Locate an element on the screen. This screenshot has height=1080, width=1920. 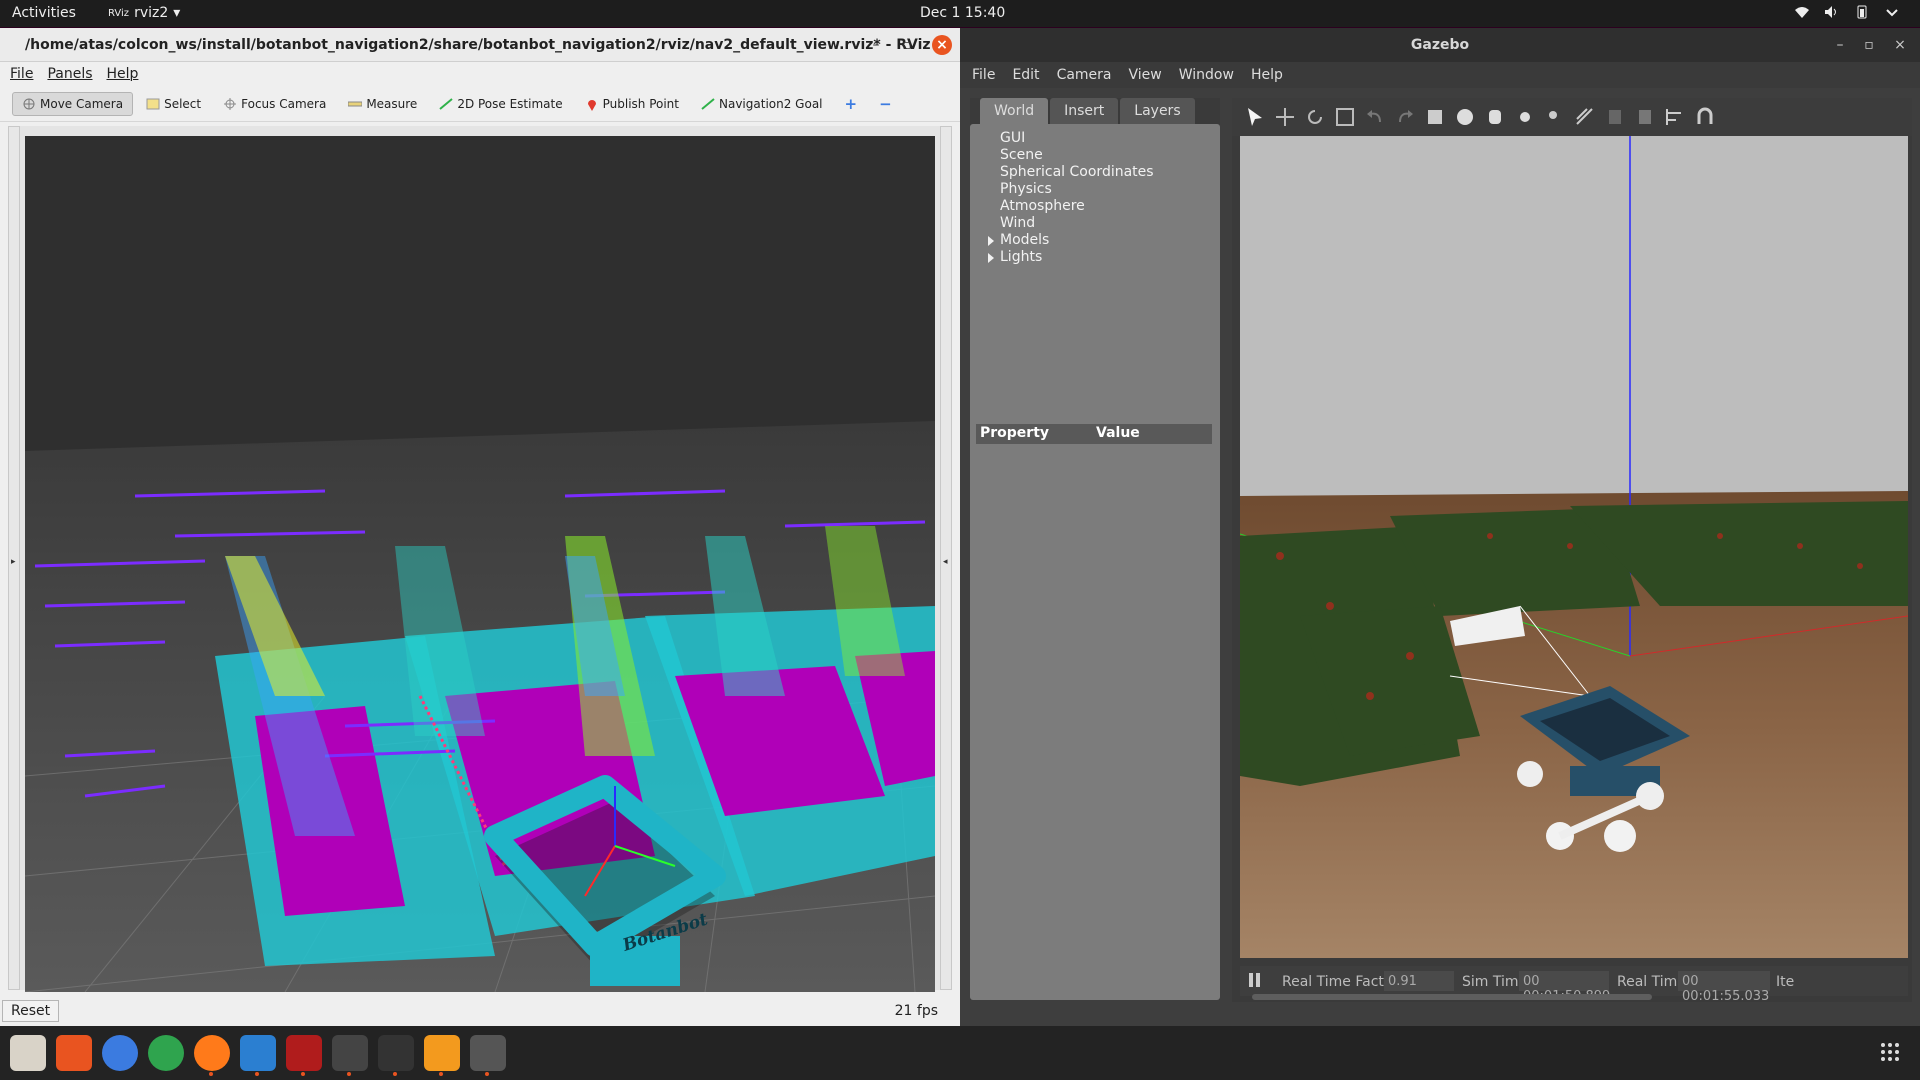
measure-button: Measure is located at coordinates (382, 104).